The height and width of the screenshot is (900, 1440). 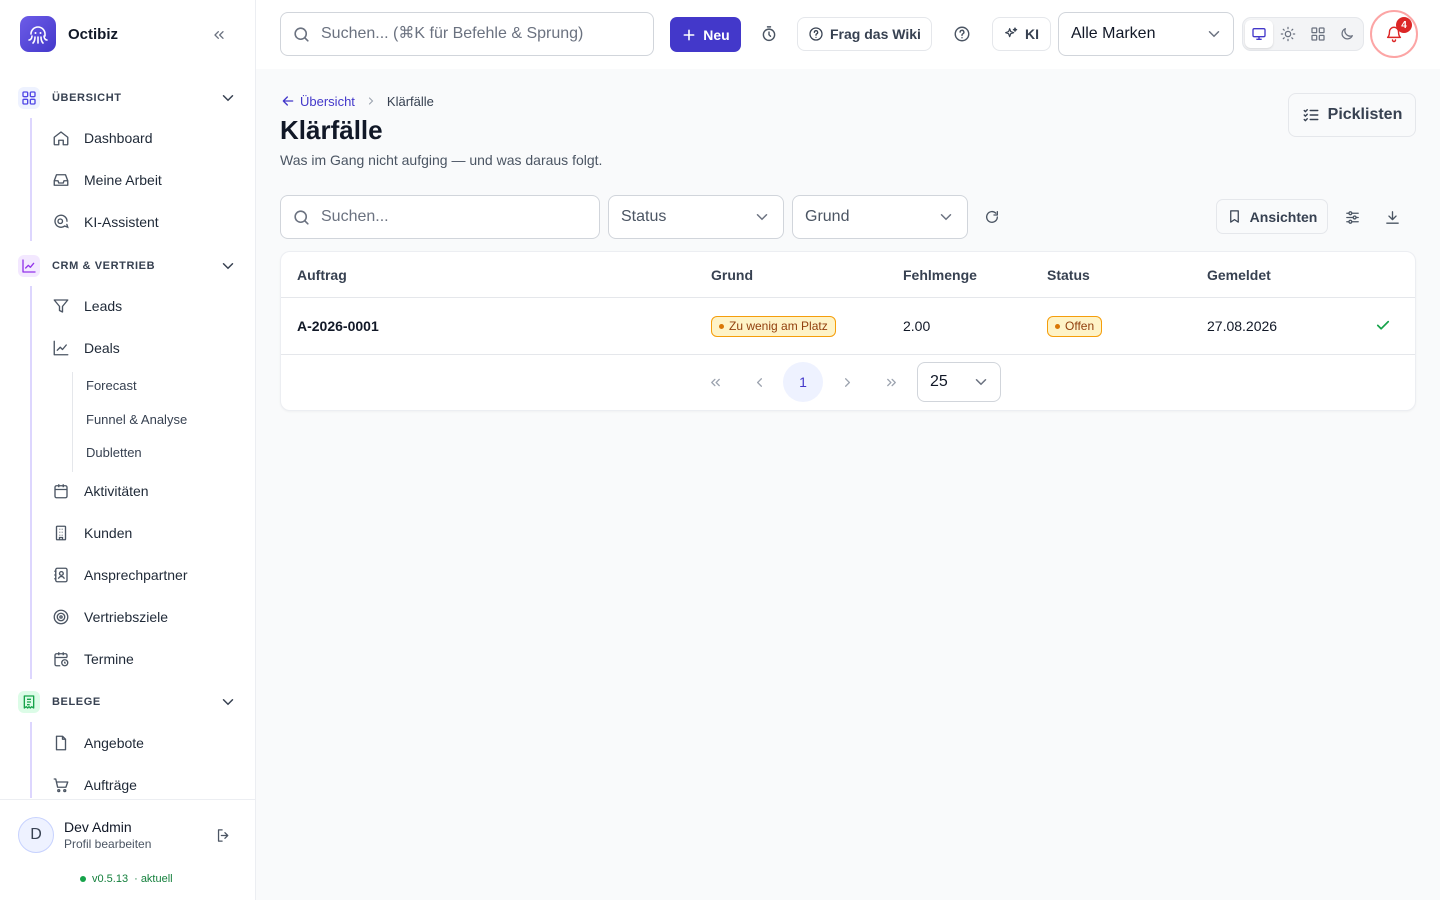 What do you see at coordinates (98, 827) in the screenshot?
I see `user-name: Dev Admin` at bounding box center [98, 827].